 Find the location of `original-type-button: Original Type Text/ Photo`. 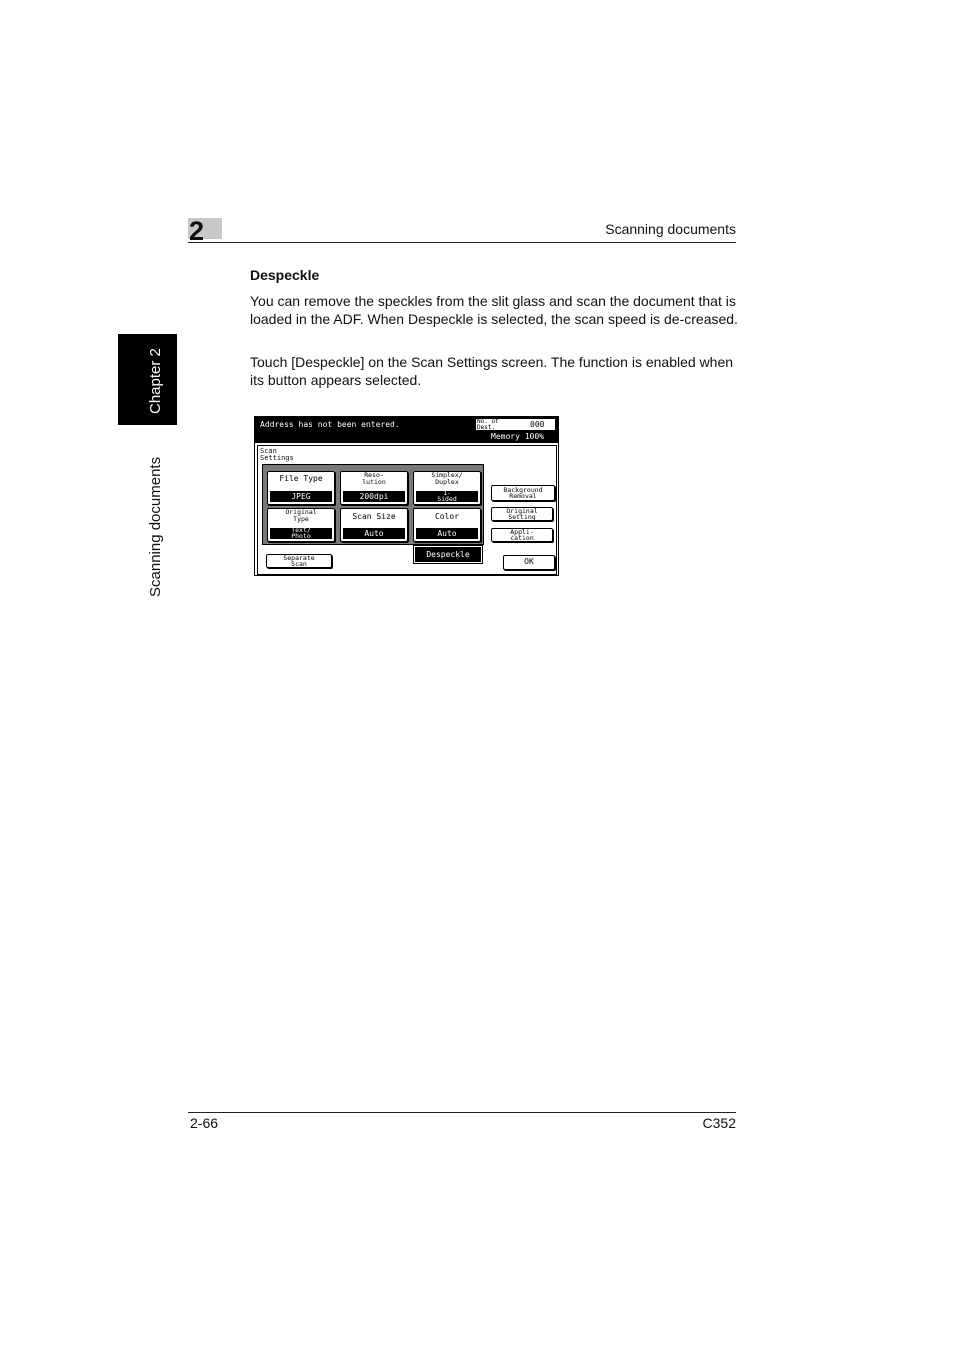

original-type-button: Original Type Text/ Photo is located at coordinates (301, 525).